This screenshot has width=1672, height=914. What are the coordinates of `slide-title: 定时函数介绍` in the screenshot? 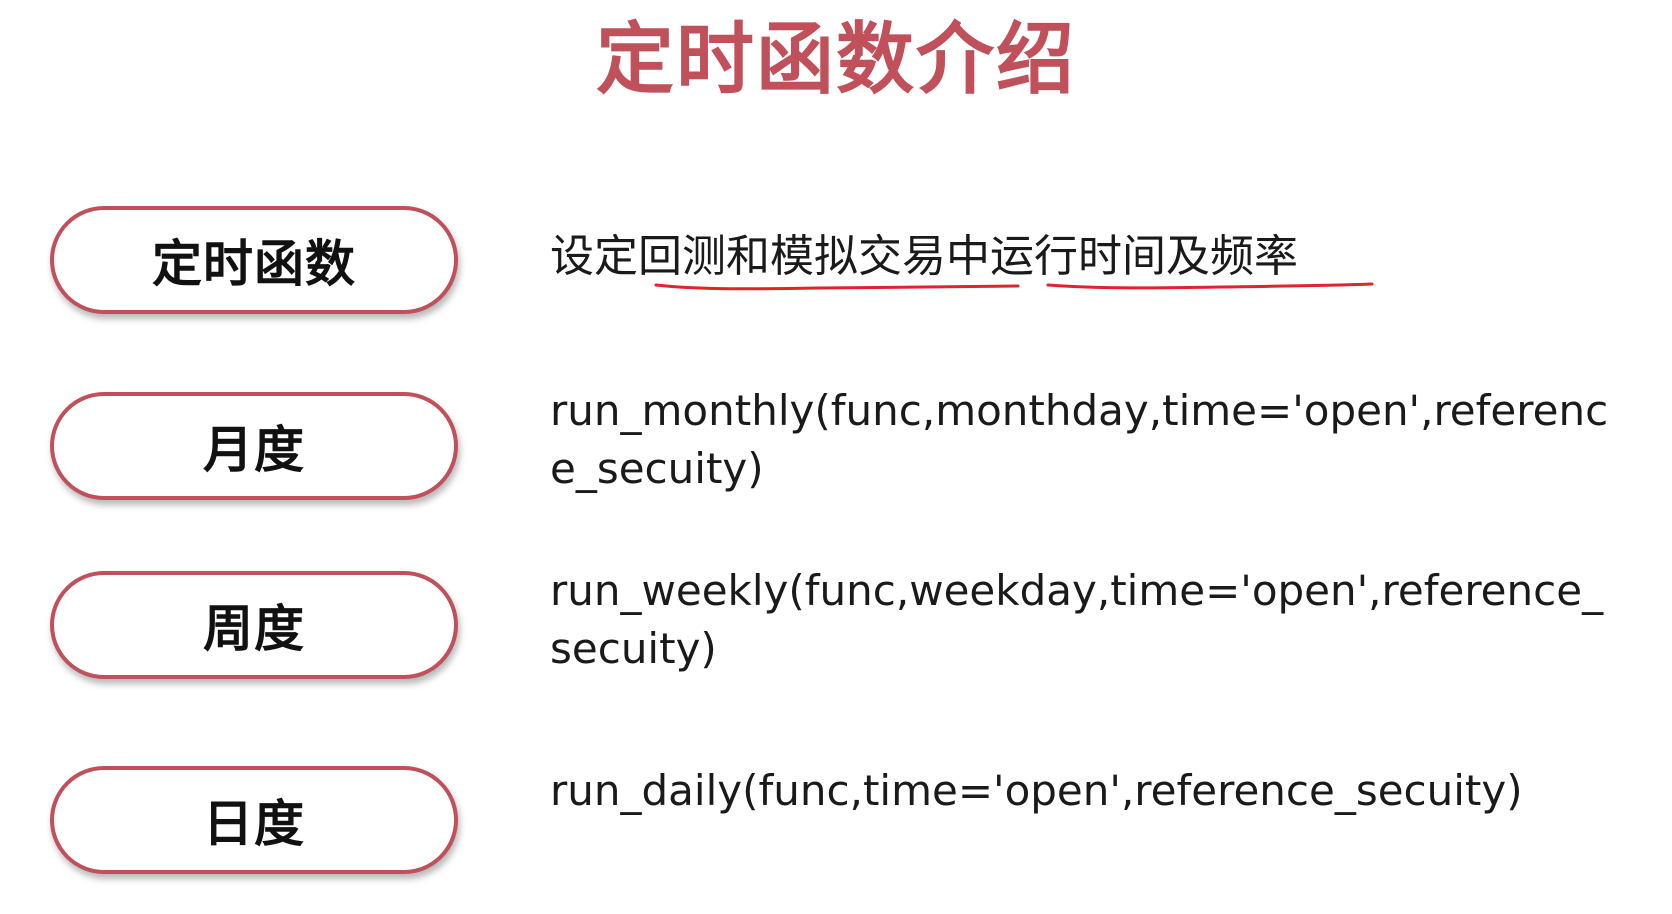 It's located at (835, 60).